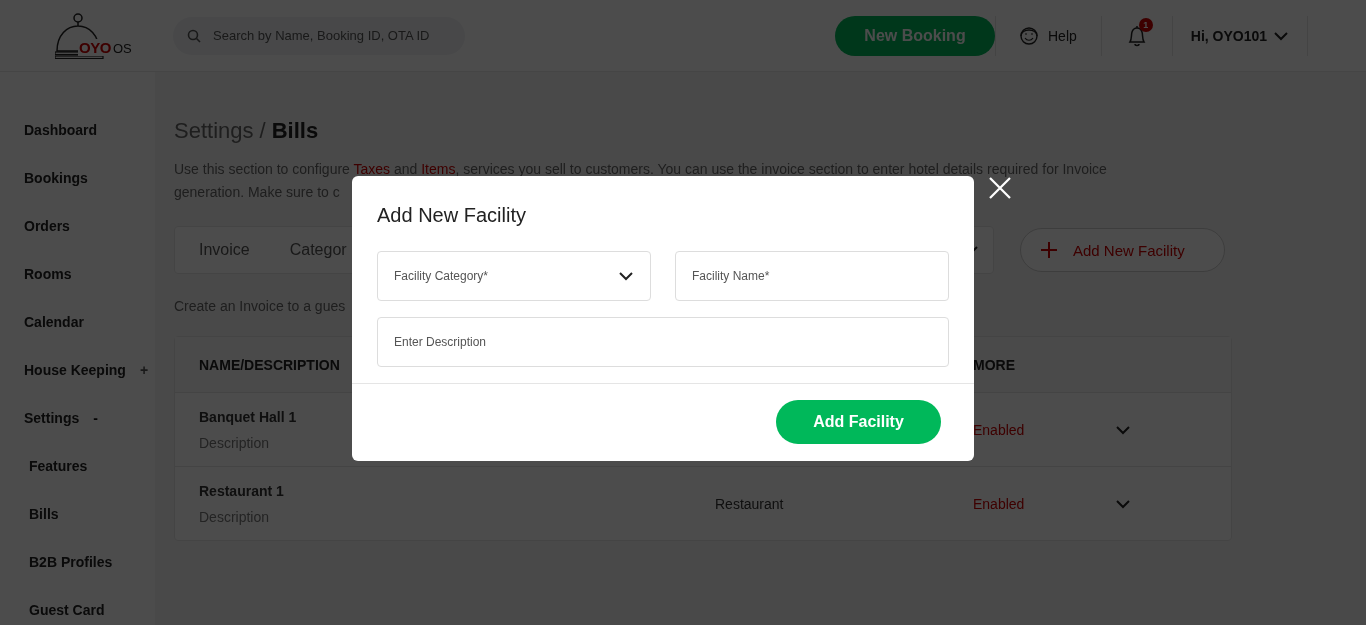 Image resolution: width=1366 pixels, height=625 pixels. Describe the element at coordinates (61, 130) in the screenshot. I see `sidebar-item: Dashboard` at that location.